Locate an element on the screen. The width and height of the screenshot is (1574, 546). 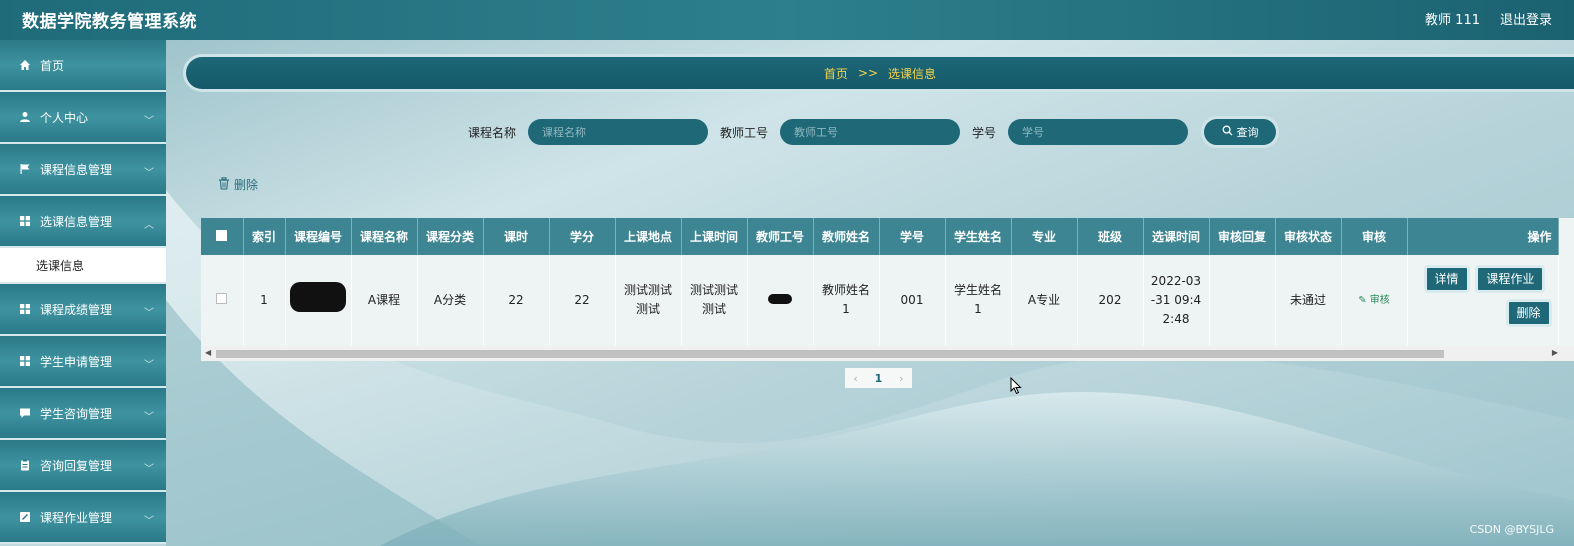
location-cell: 测试测试测试 is located at coordinates (648, 300).